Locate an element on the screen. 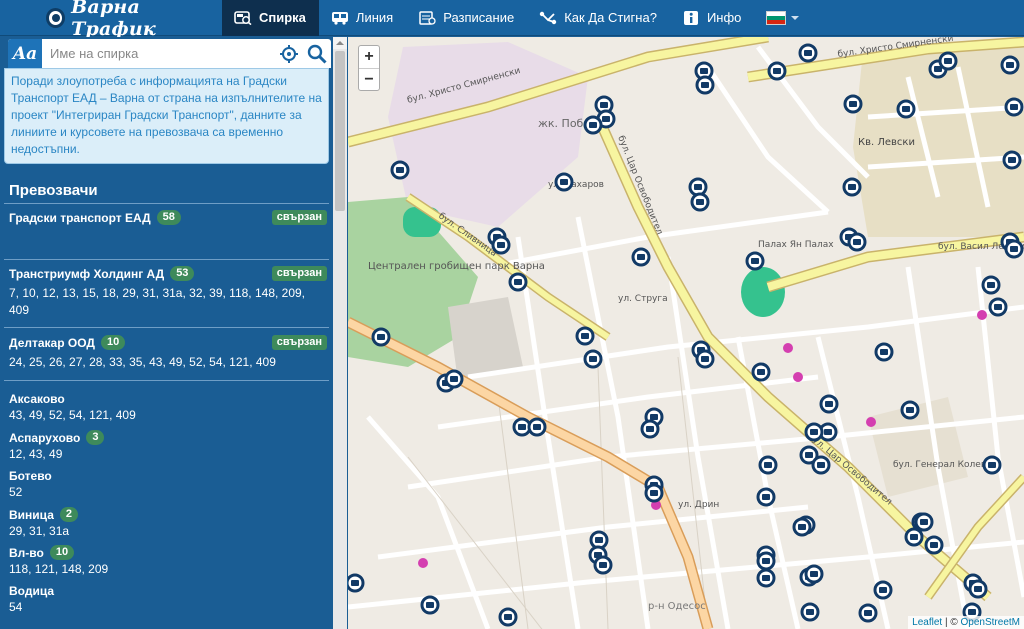 Image resolution: width=1024 pixels, height=629 pixels. town-item: Вл-во 10 118, 121, 148, 209 is located at coordinates (168, 560).